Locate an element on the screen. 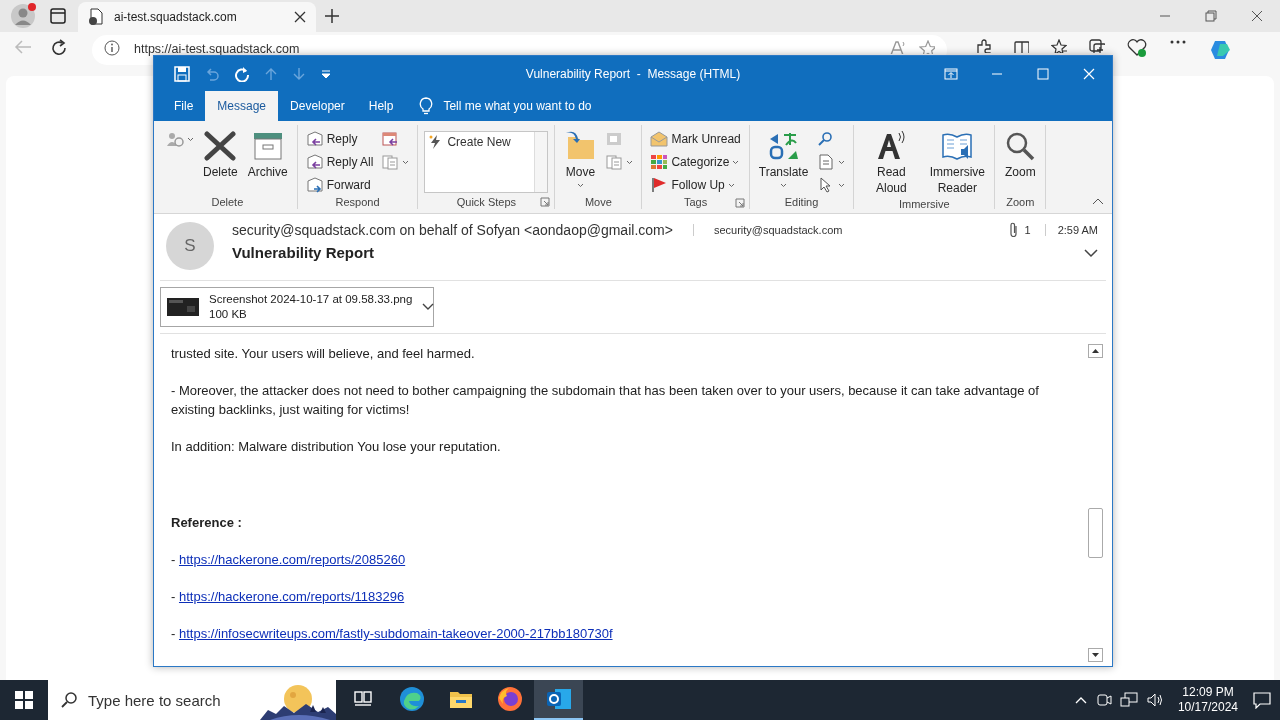 The height and width of the screenshot is (720, 1280). group-label: Move is located at coordinates (598, 201).